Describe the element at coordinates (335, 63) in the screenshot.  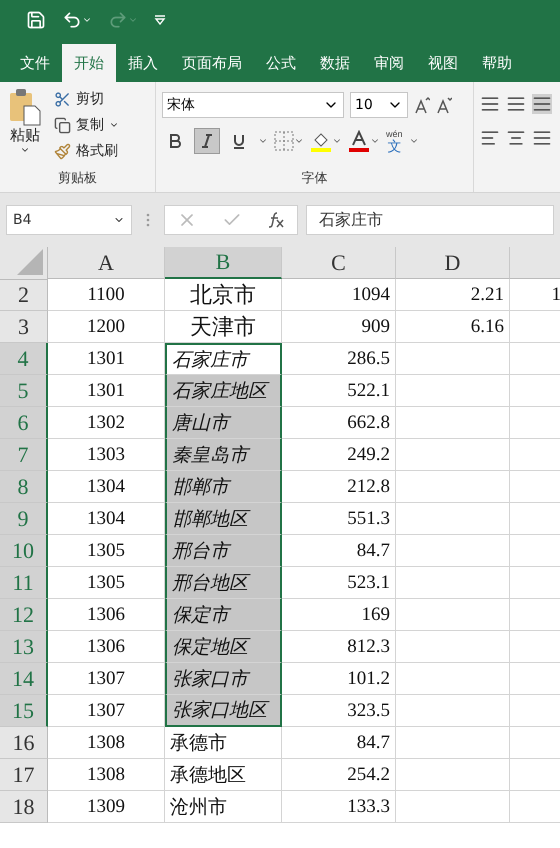
I see `ribbon-tab: 数据` at that location.